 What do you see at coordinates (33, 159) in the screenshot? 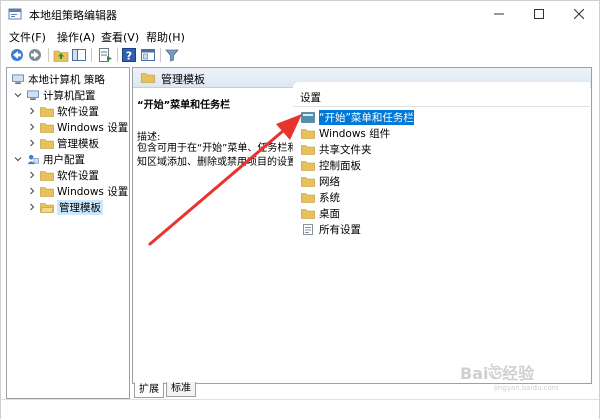
I see `user-icon` at bounding box center [33, 159].